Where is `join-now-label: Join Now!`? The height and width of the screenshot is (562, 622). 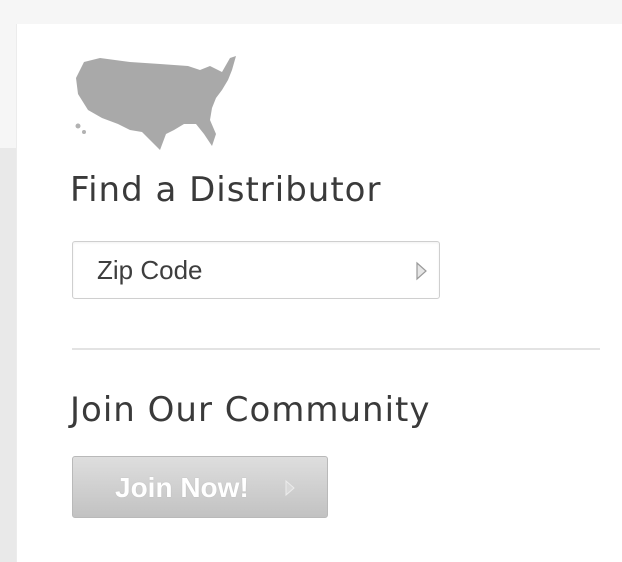
join-now-label: Join Now! is located at coordinates (182, 487).